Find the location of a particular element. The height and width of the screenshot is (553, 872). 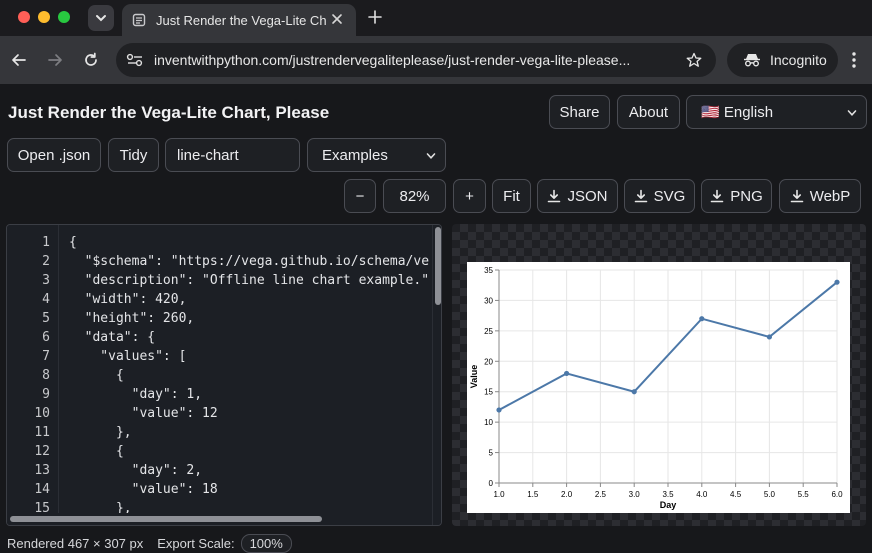

export-webp-label: WebP is located at coordinates (830, 196).